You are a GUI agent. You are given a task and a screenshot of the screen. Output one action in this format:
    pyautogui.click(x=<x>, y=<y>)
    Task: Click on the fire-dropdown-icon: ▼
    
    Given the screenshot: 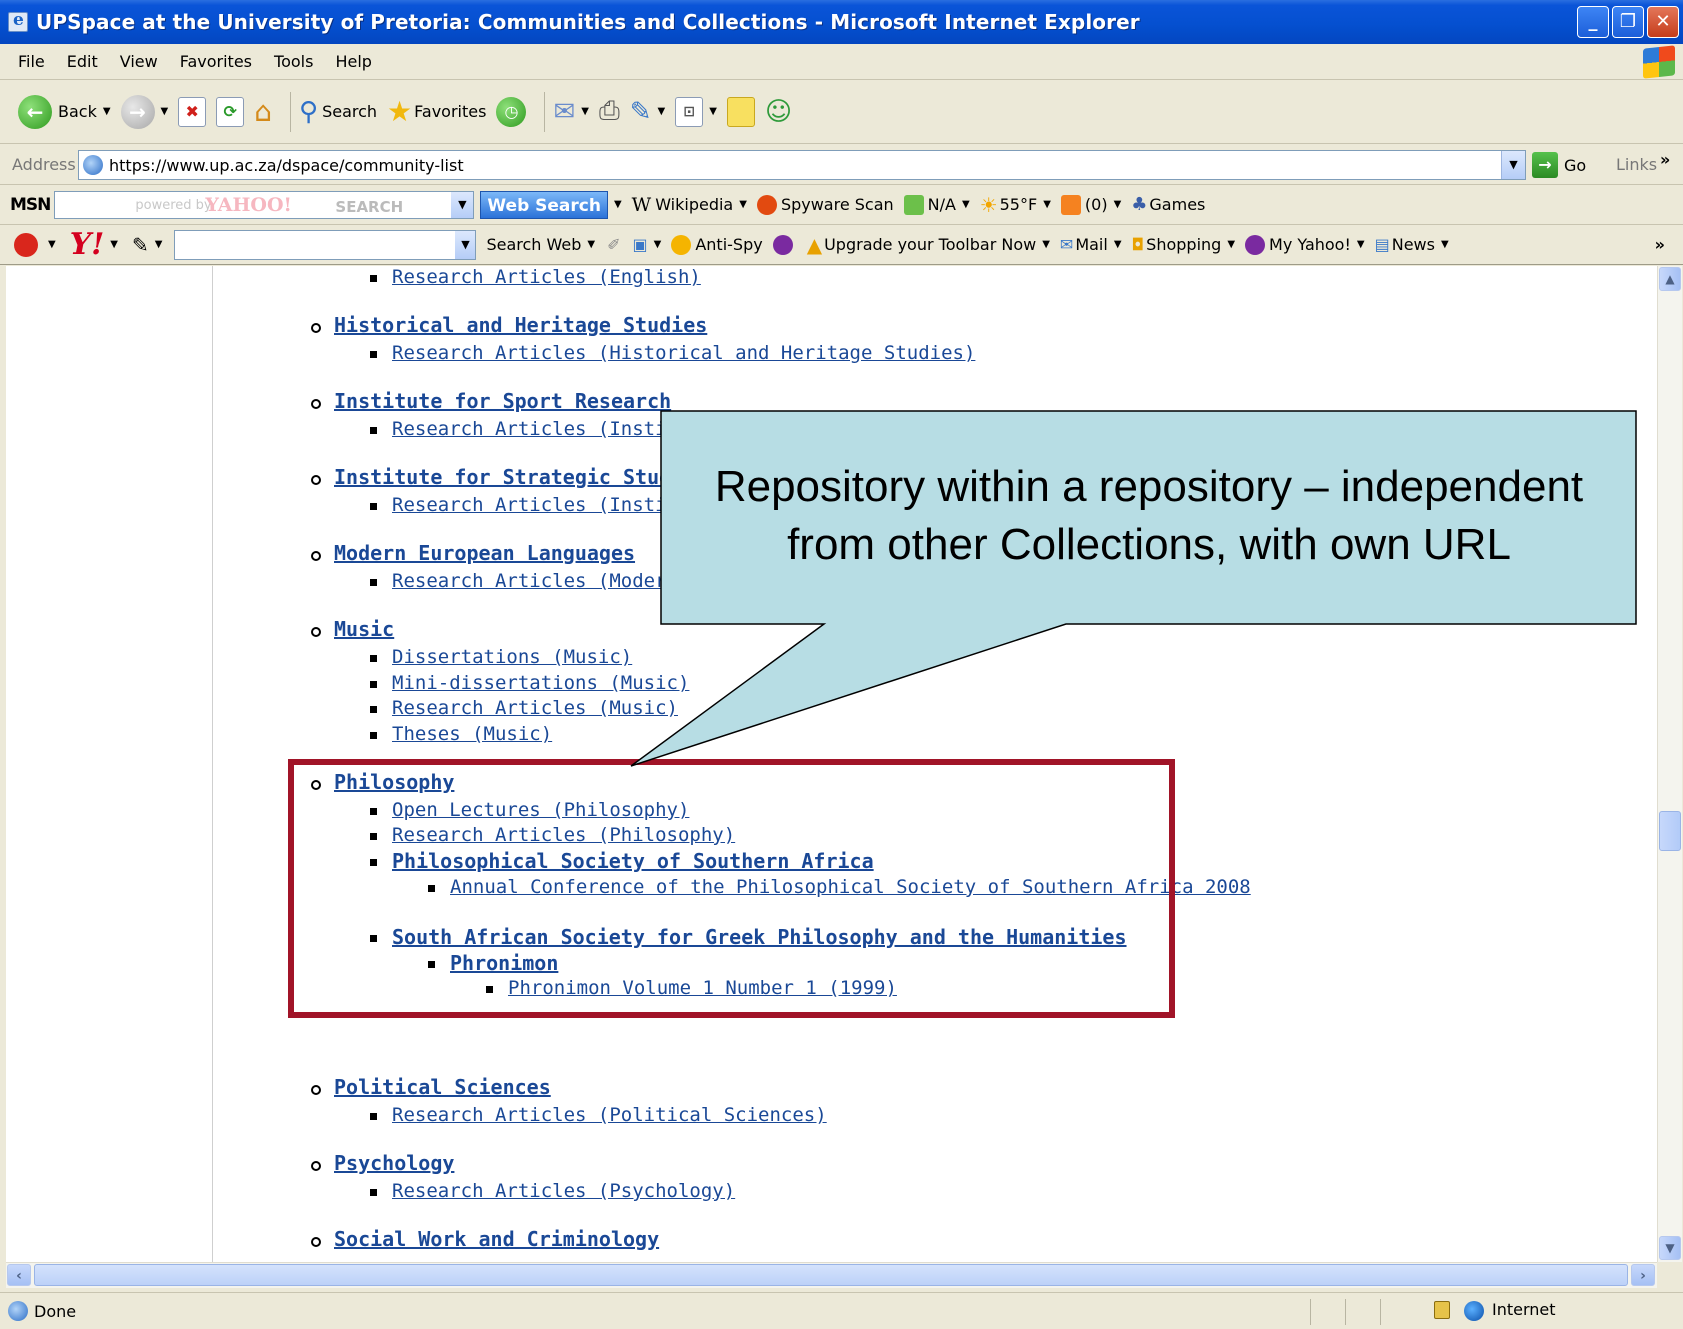 What is the action you would take?
    pyautogui.click(x=52, y=244)
    